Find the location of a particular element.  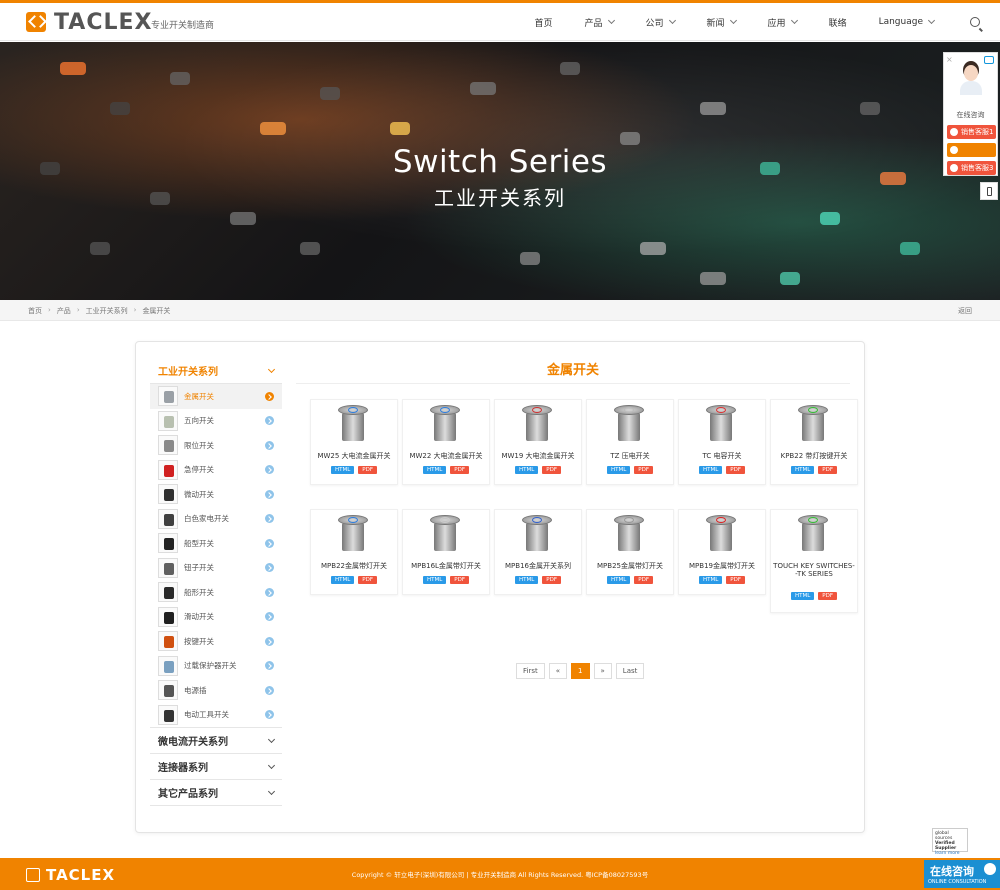

nav-item-4: 应用 is located at coordinates (782, 22).